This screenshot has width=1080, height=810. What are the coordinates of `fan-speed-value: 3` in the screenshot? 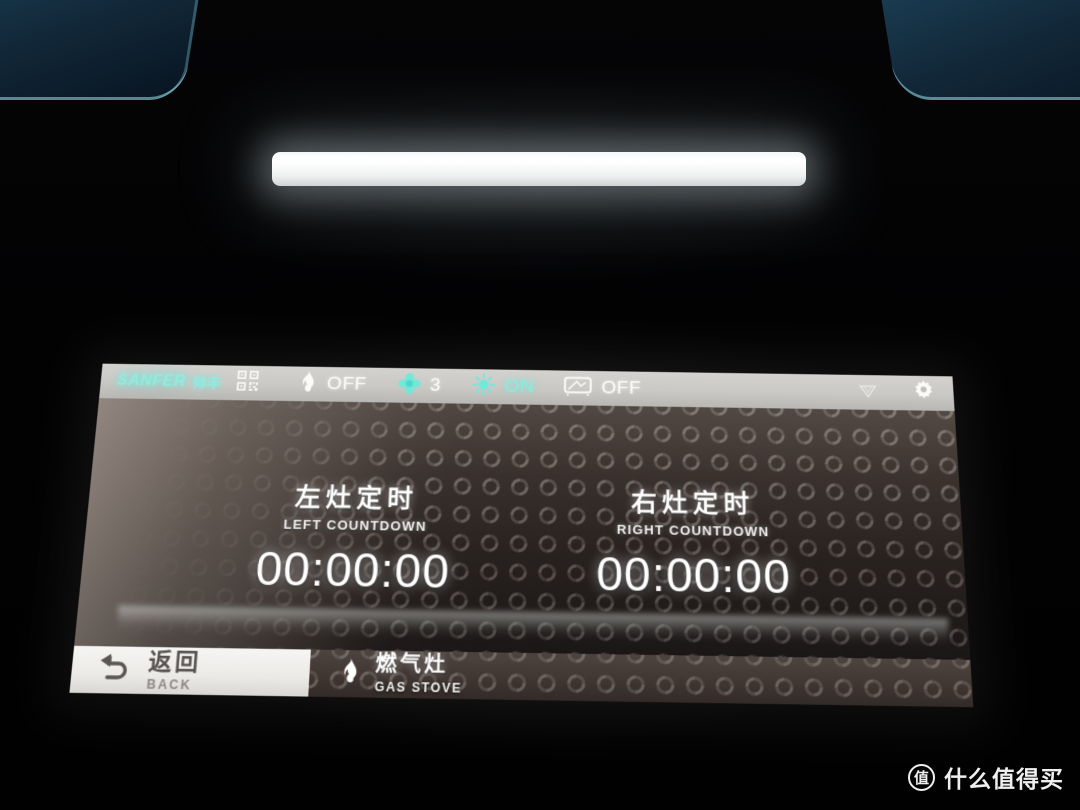 It's located at (435, 385).